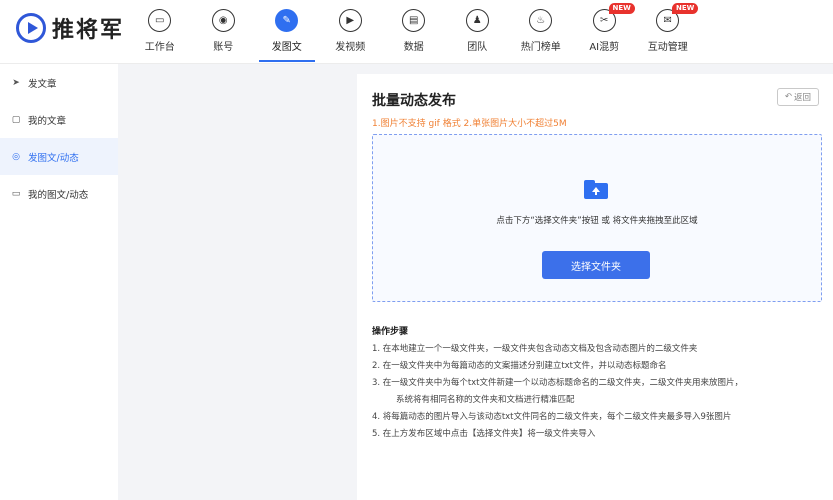 The width and height of the screenshot is (833, 500). Describe the element at coordinates (16, 82) in the screenshot. I see `send-icon: ➤` at that location.